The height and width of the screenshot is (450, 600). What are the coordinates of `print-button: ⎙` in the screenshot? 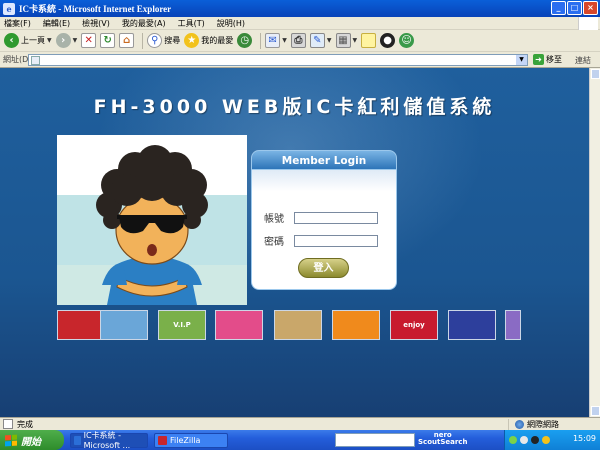 It's located at (298, 40).